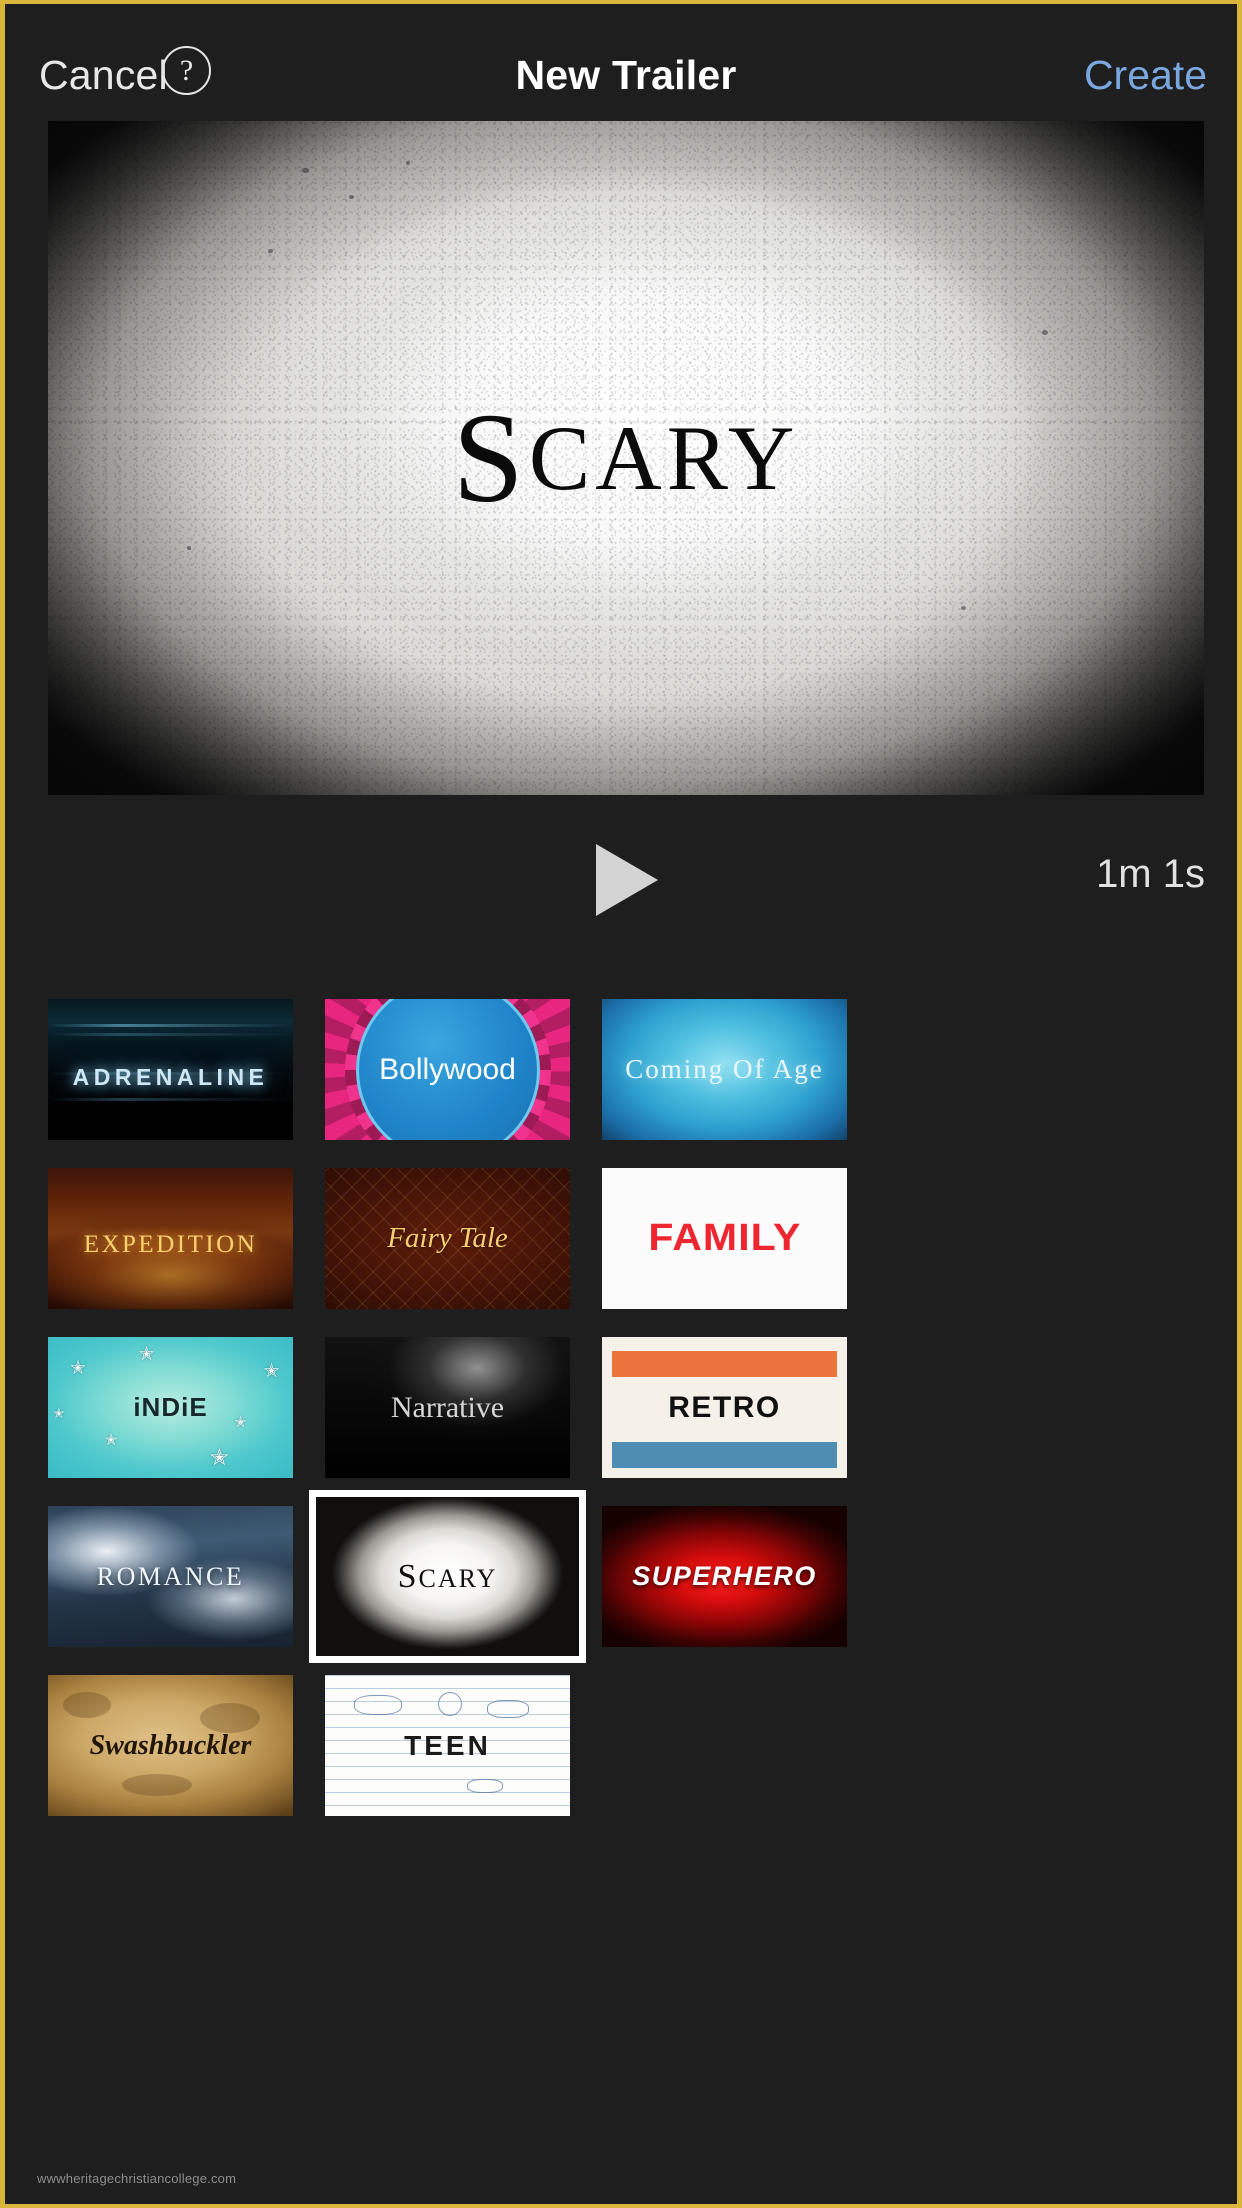 This screenshot has width=1242, height=2208. I want to click on theme-cell-retro: RETRO, so click(724, 1407).